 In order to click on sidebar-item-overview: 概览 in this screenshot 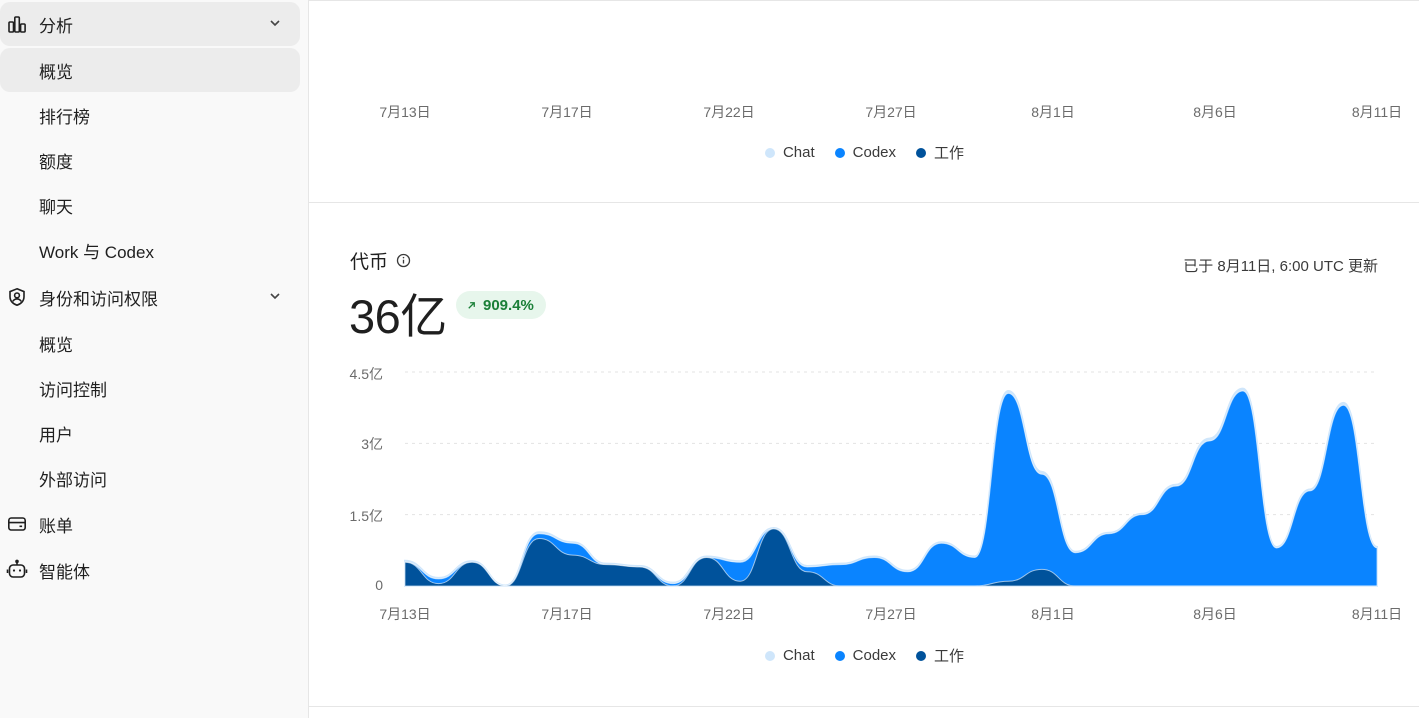, I will do `click(150, 70)`.